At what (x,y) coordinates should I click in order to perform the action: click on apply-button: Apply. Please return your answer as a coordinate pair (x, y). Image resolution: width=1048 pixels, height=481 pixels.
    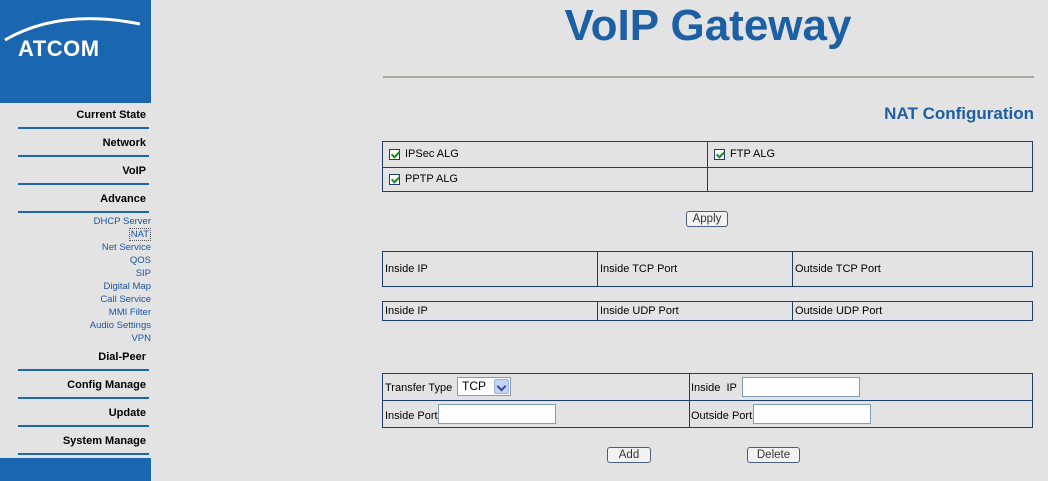
    Looking at the image, I should click on (707, 219).